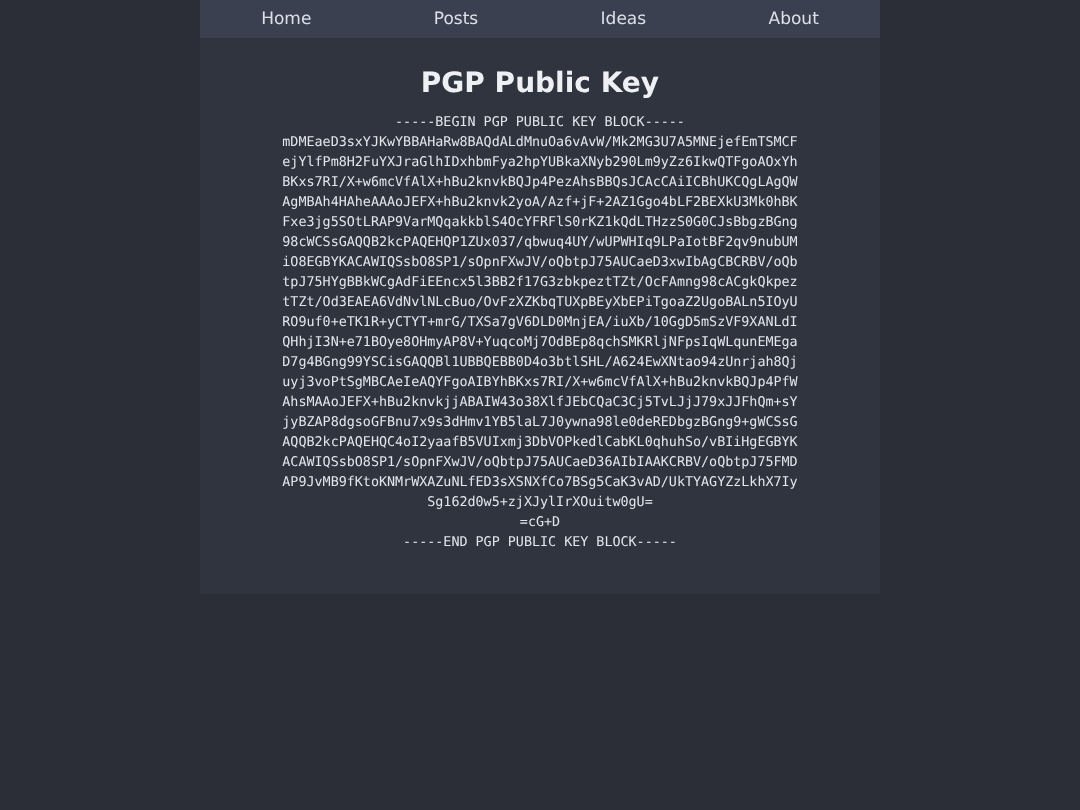  What do you see at coordinates (456, 19) in the screenshot?
I see `nav-link: Posts` at bounding box center [456, 19].